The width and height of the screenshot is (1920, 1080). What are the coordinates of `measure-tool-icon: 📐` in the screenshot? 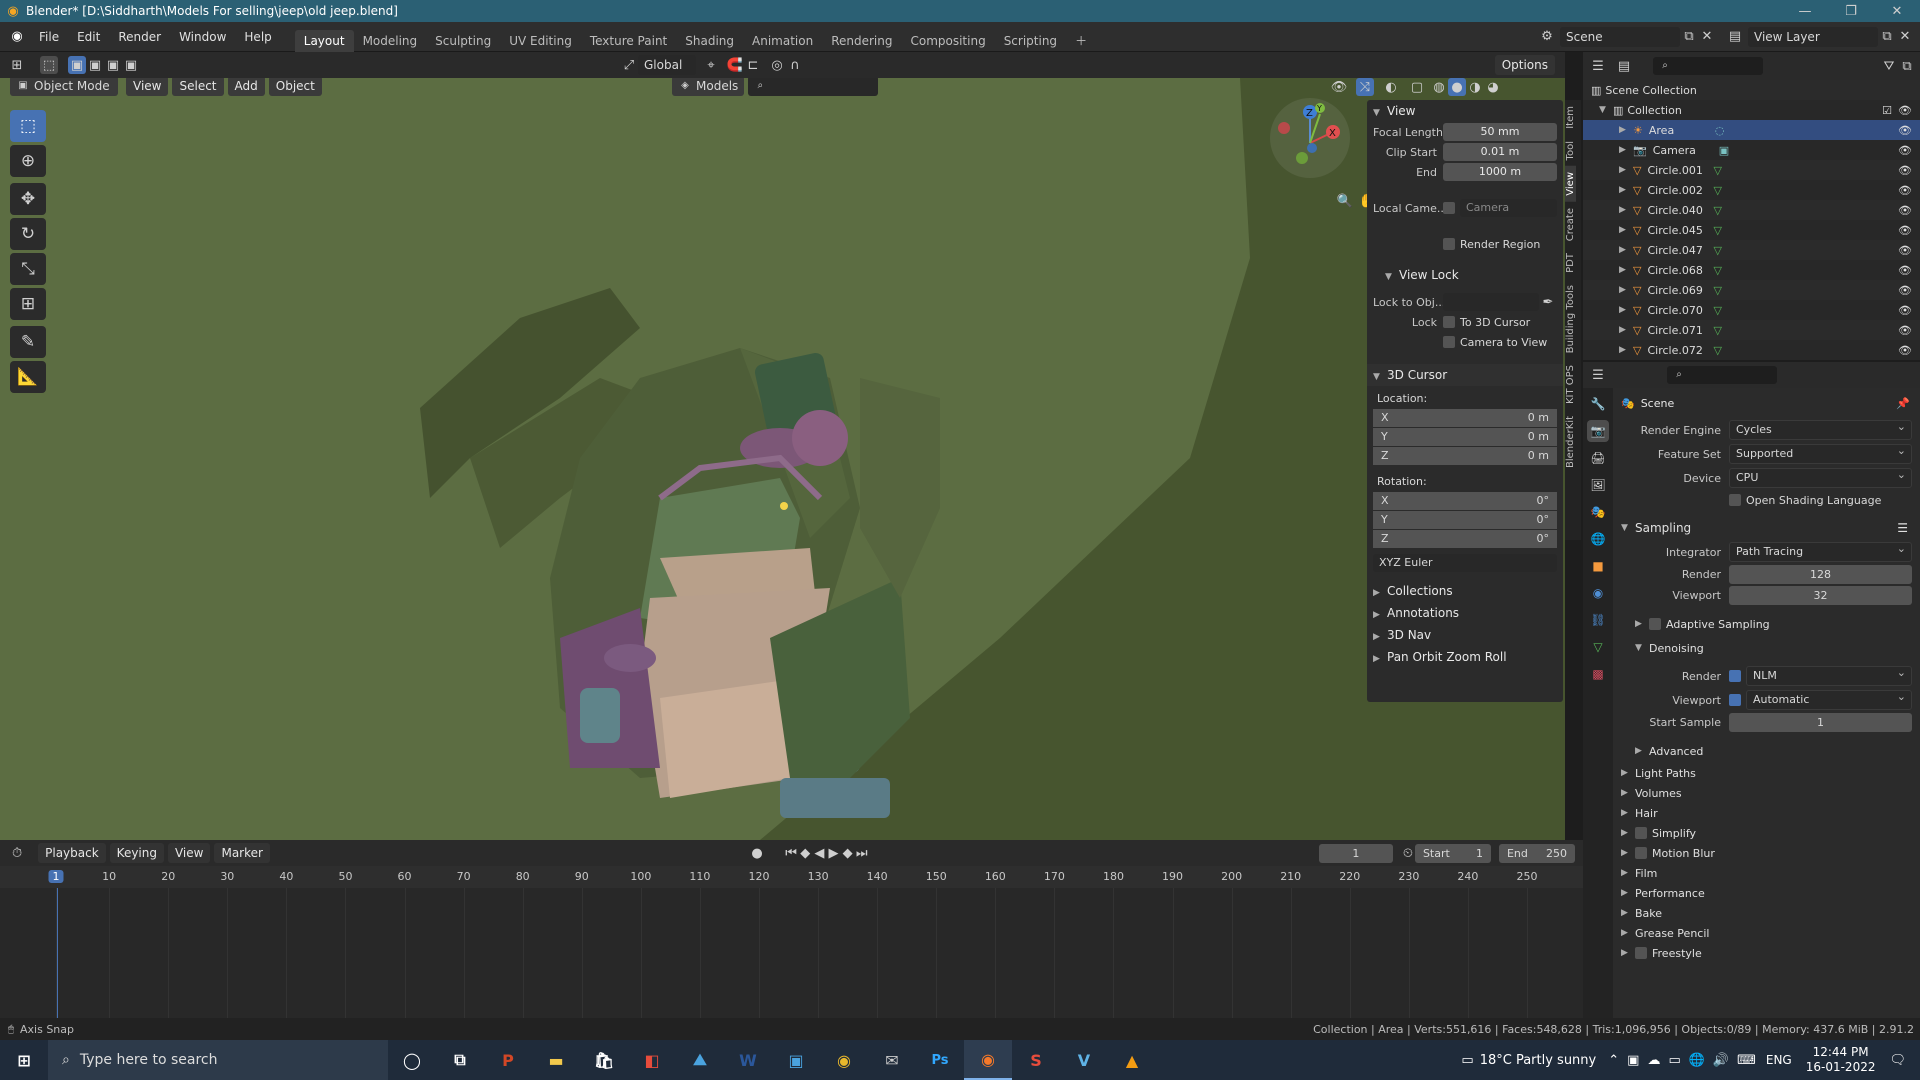 It's located at (28, 377).